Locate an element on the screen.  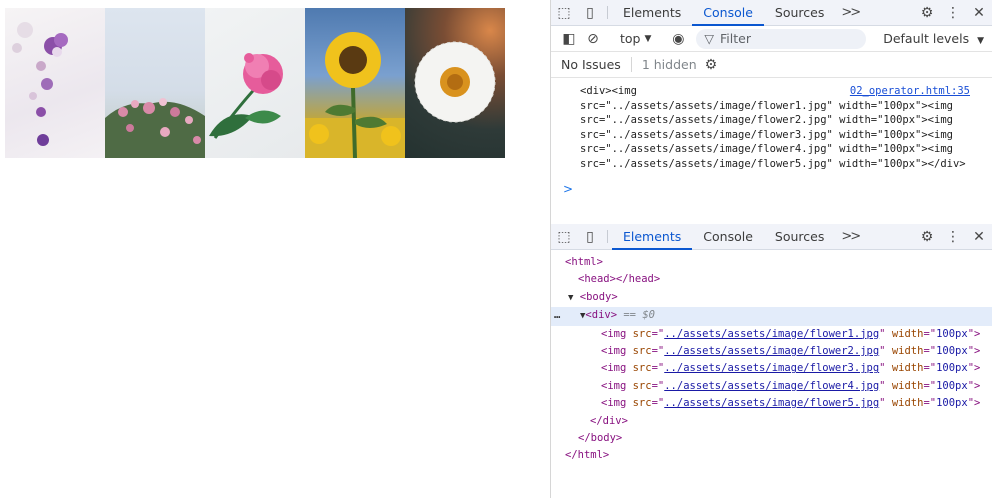
head-tag: <head></head> is located at coordinates (619, 279).